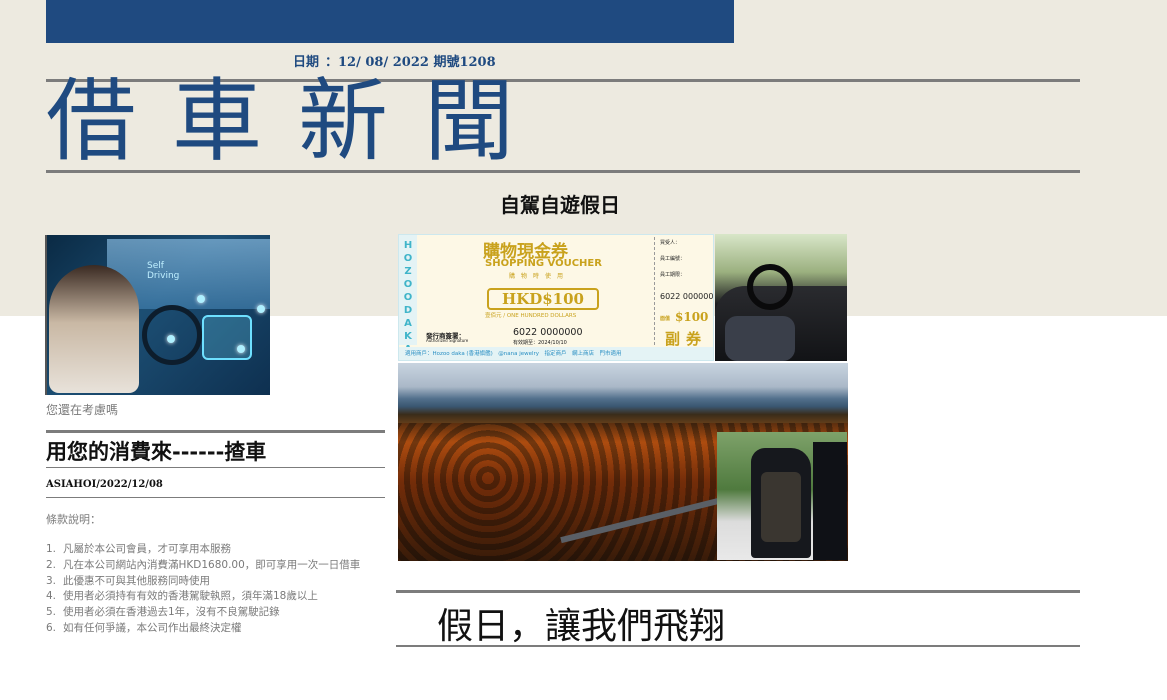  What do you see at coordinates (543, 263) in the screenshot?
I see `voucher-english-title: SHOPPING VOUCHER` at bounding box center [543, 263].